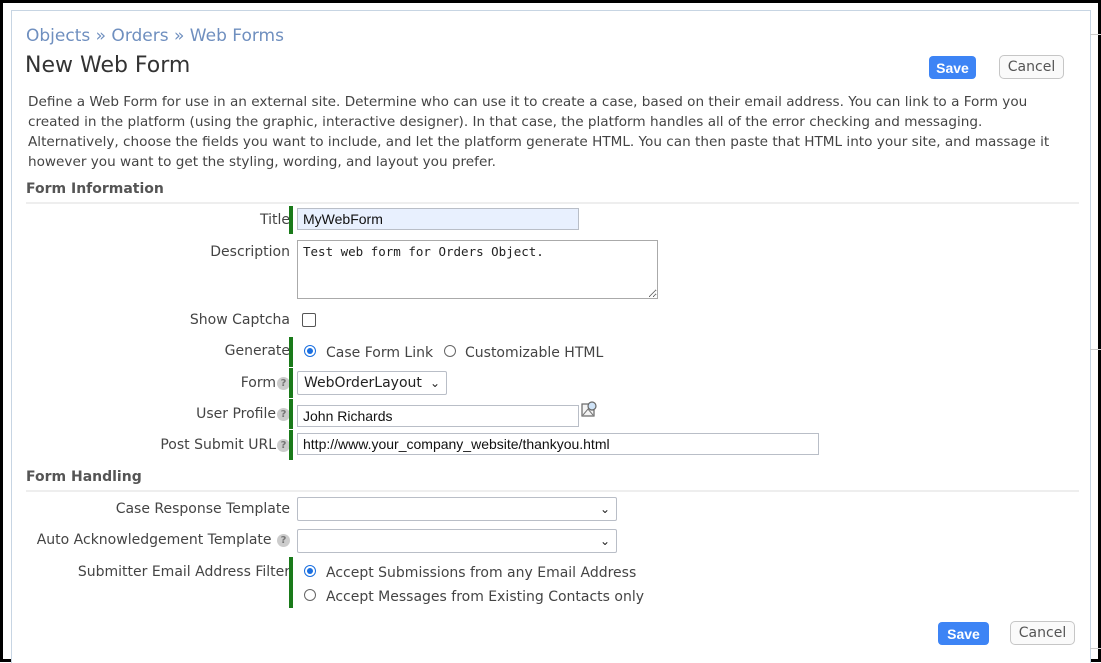  What do you see at coordinates (438, 416) in the screenshot?
I see `user-profile-input` at bounding box center [438, 416].